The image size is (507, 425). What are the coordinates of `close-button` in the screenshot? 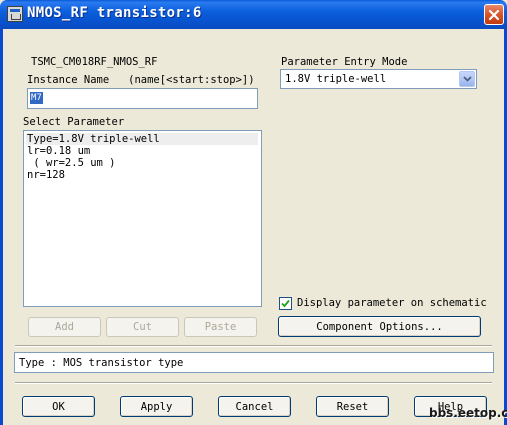 It's located at (494, 14).